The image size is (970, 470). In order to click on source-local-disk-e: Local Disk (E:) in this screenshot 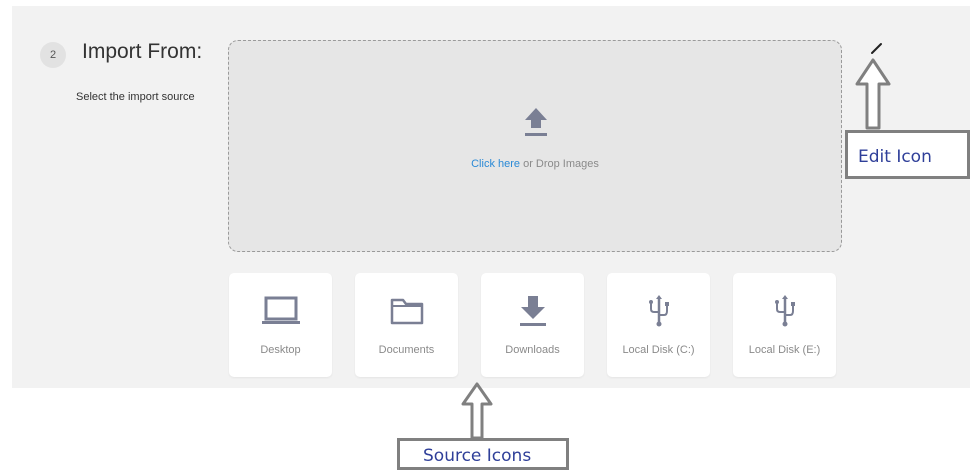, I will do `click(784, 325)`.